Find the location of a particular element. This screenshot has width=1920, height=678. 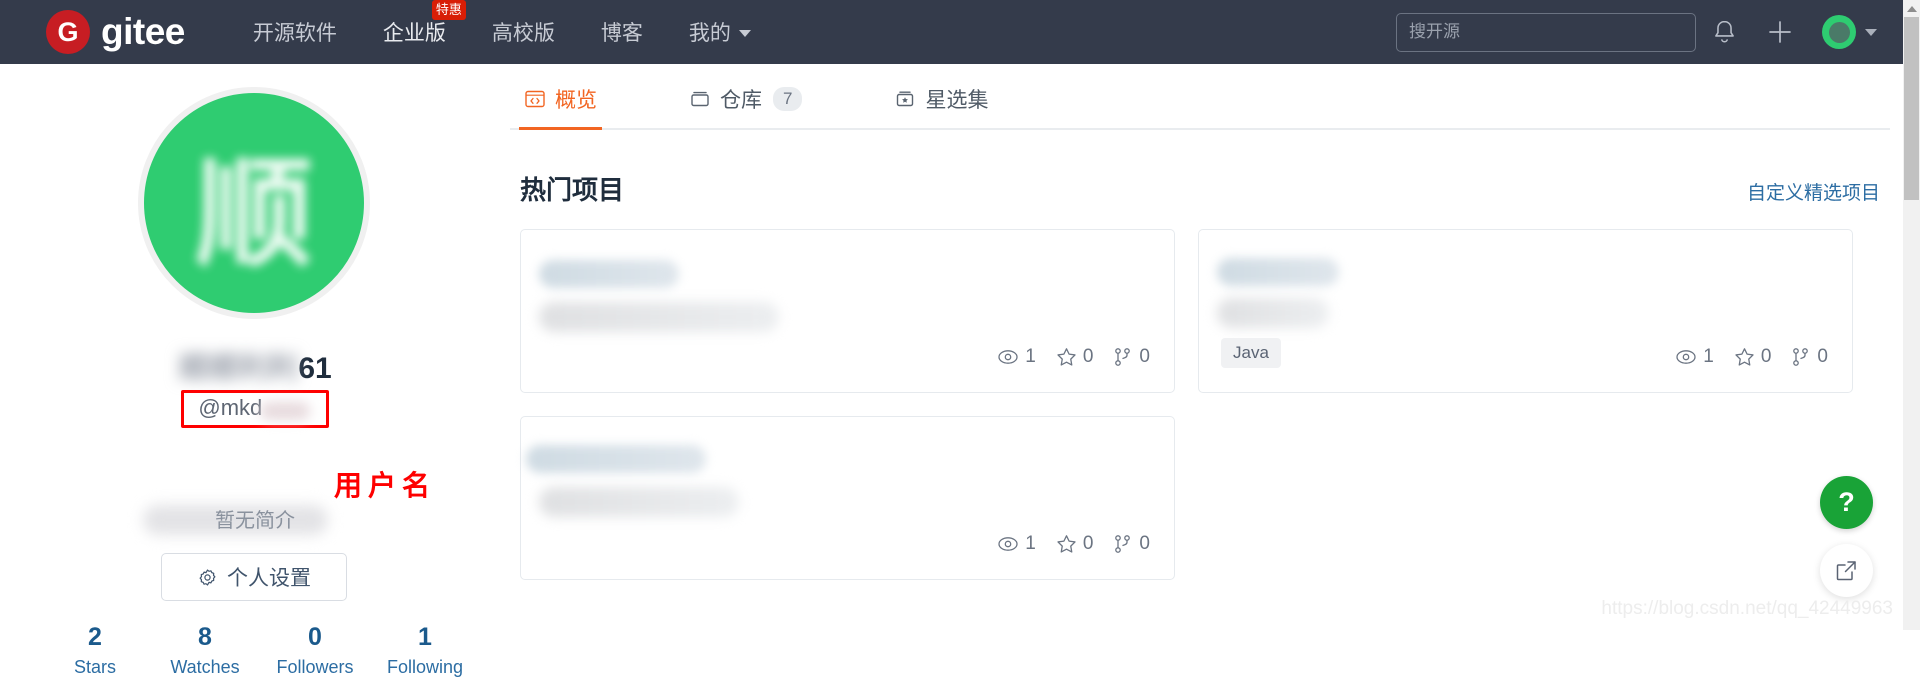

nav-item-blog: 博客 is located at coordinates (622, 32).